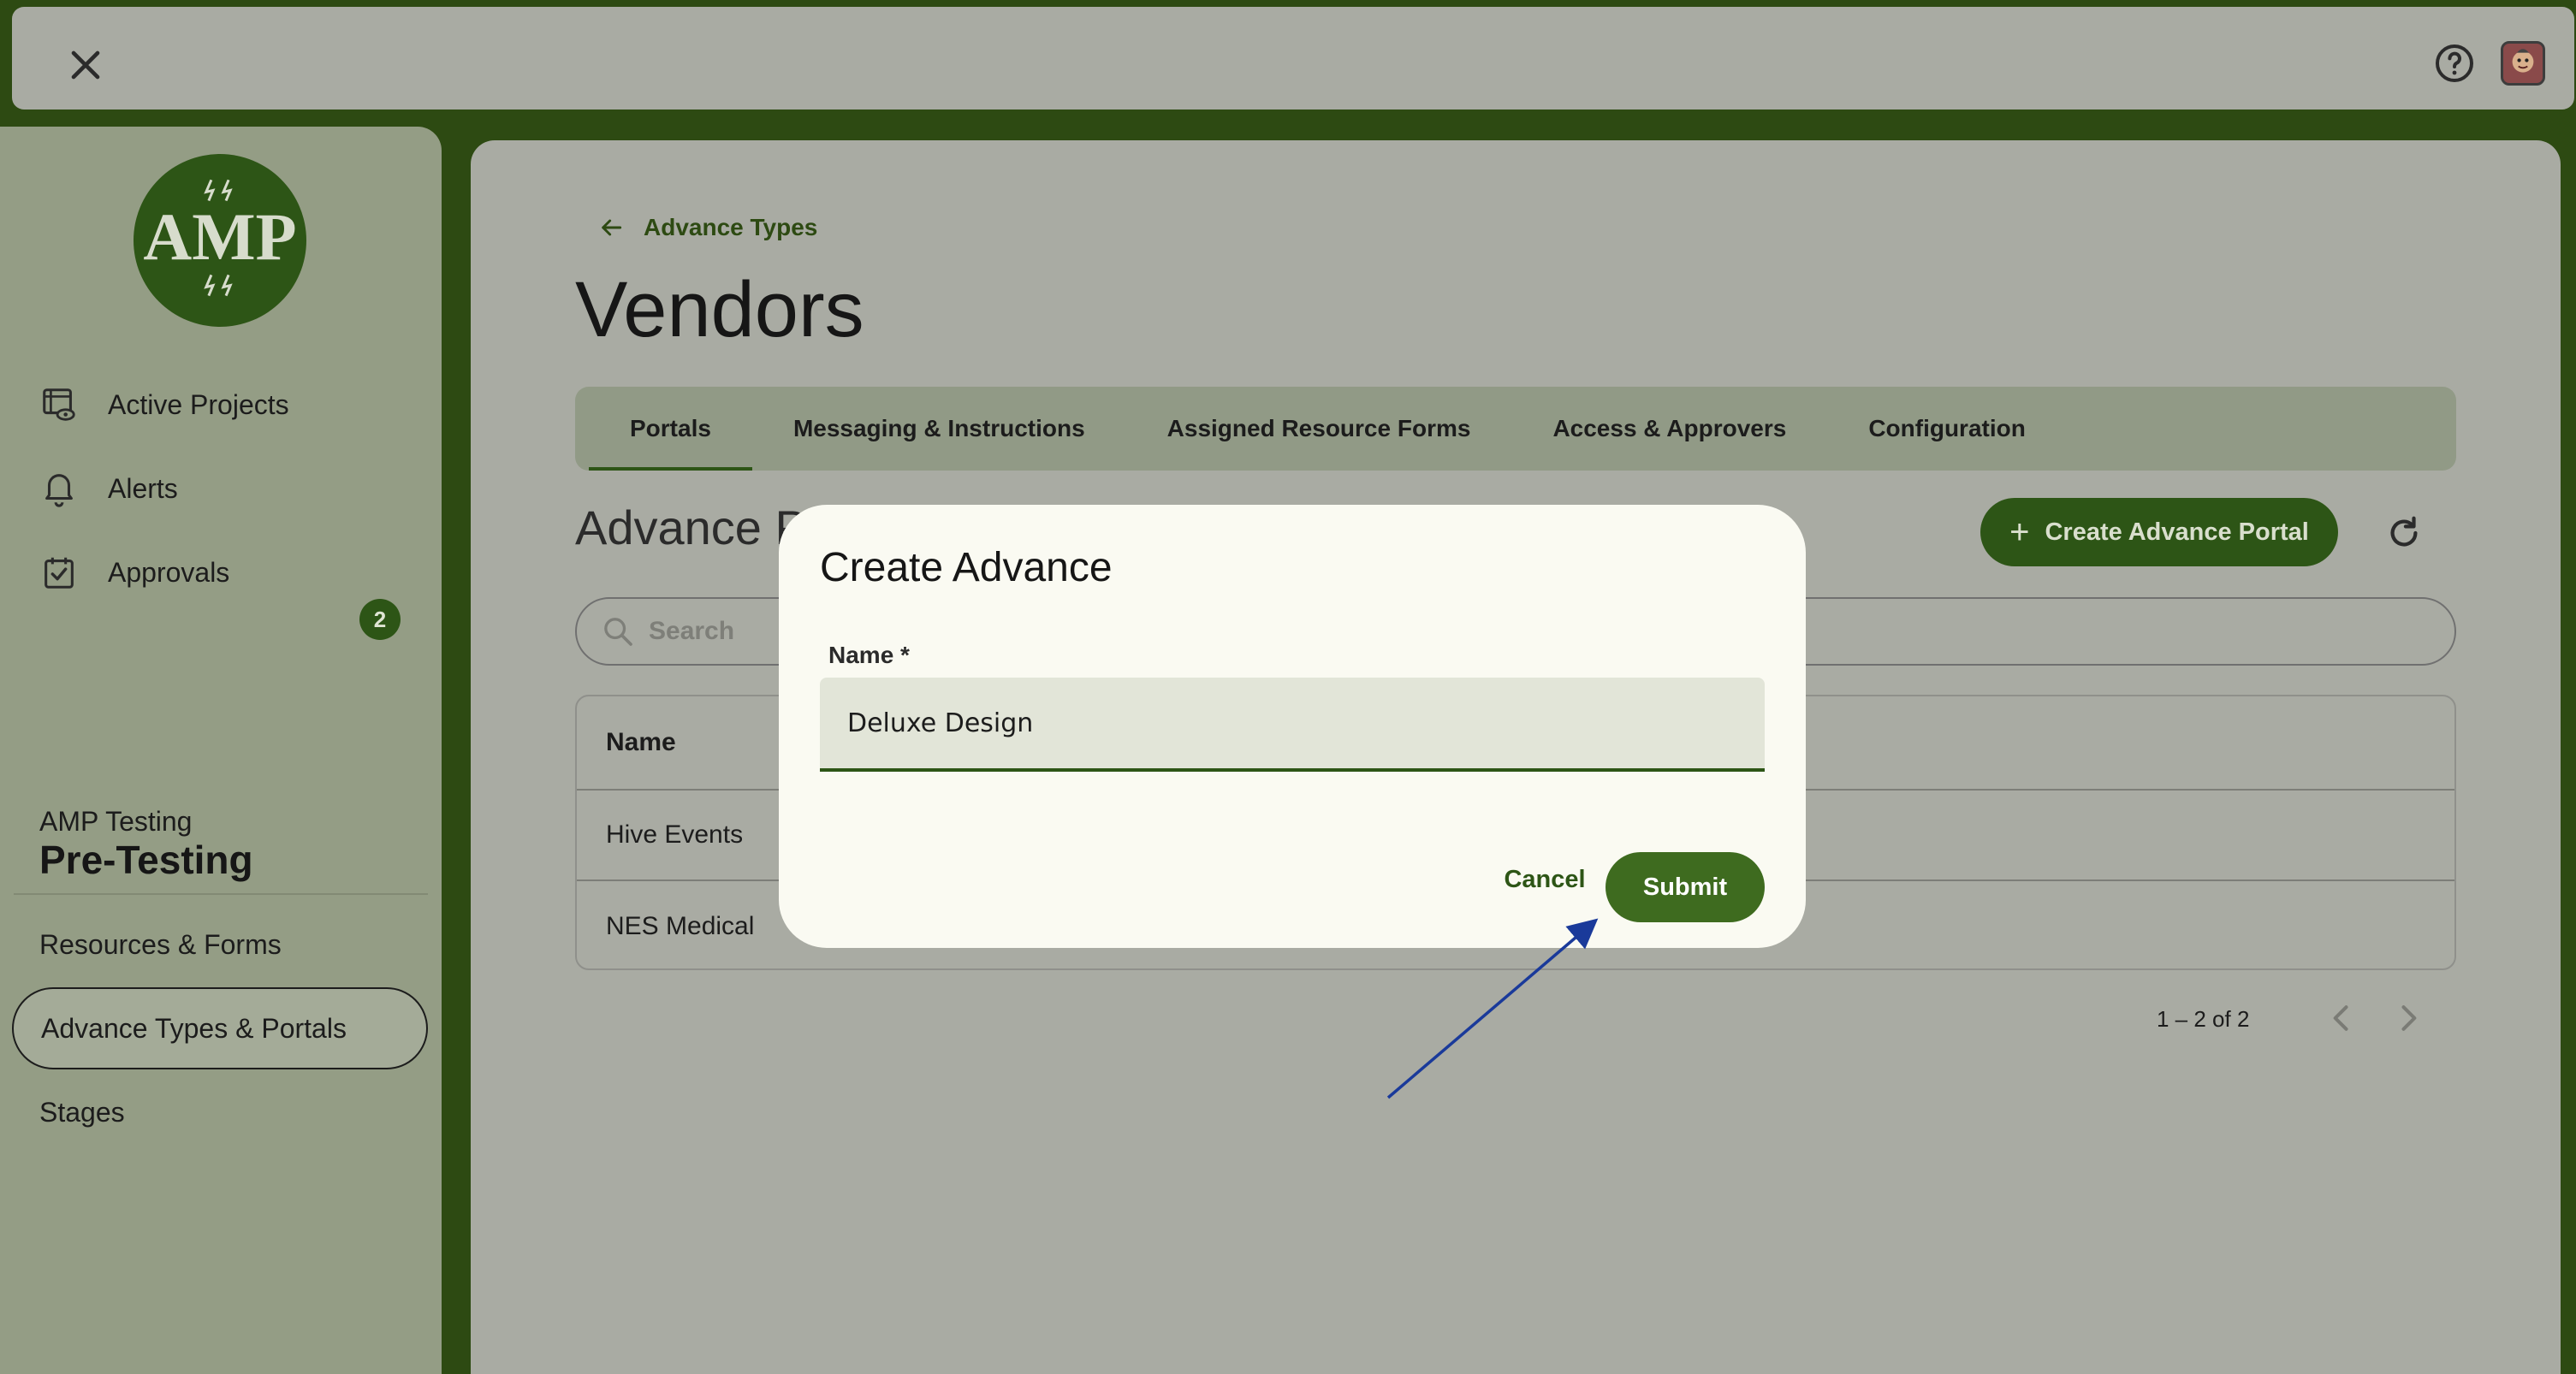  I want to click on svg-text: AMP, so click(219, 237).